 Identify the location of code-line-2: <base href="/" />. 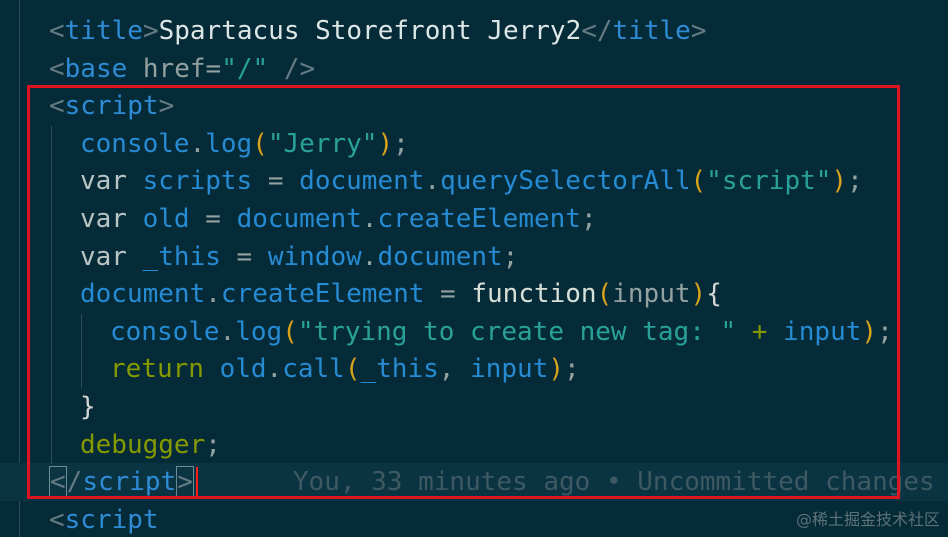
(182, 69).